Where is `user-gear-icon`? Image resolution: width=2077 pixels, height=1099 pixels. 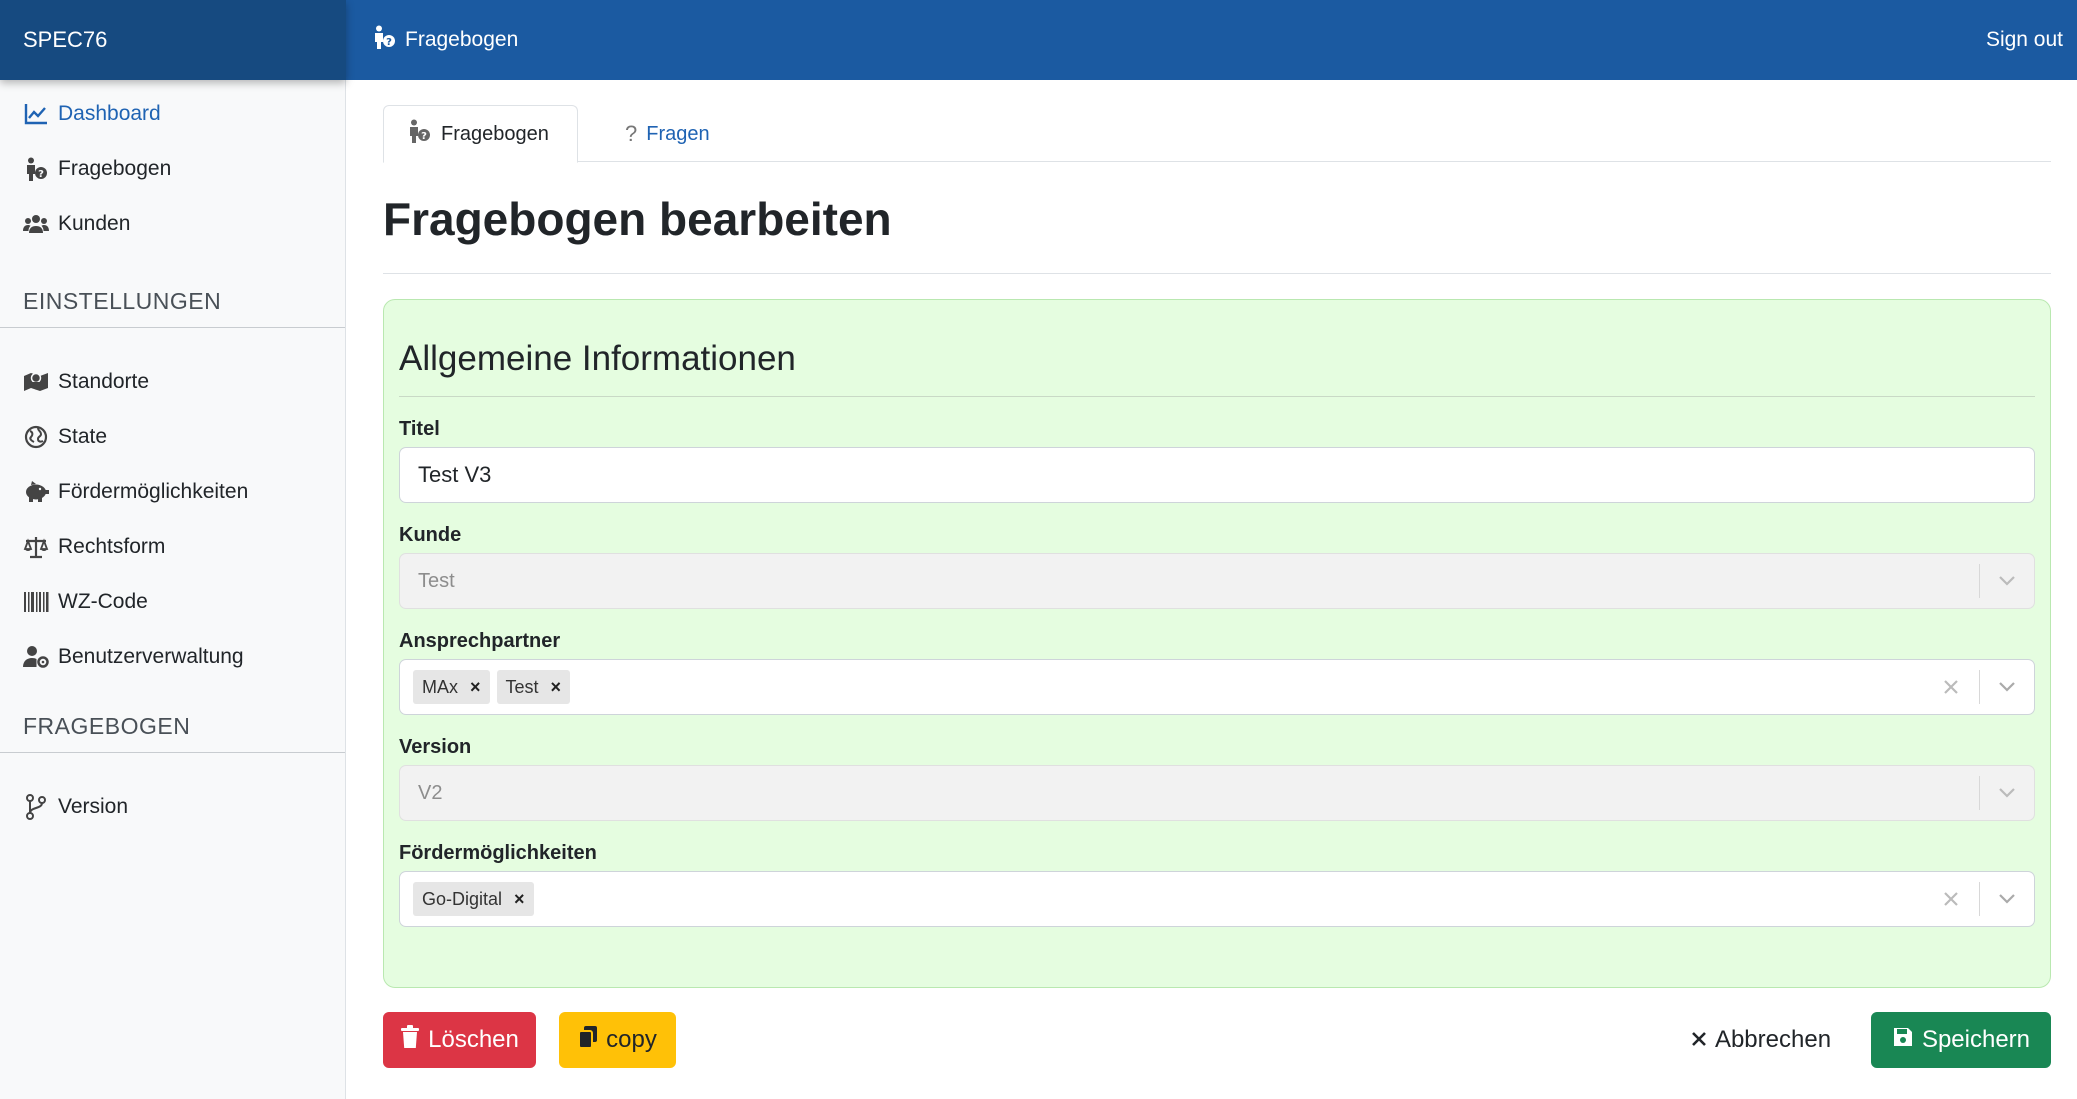 user-gear-icon is located at coordinates (36, 657).